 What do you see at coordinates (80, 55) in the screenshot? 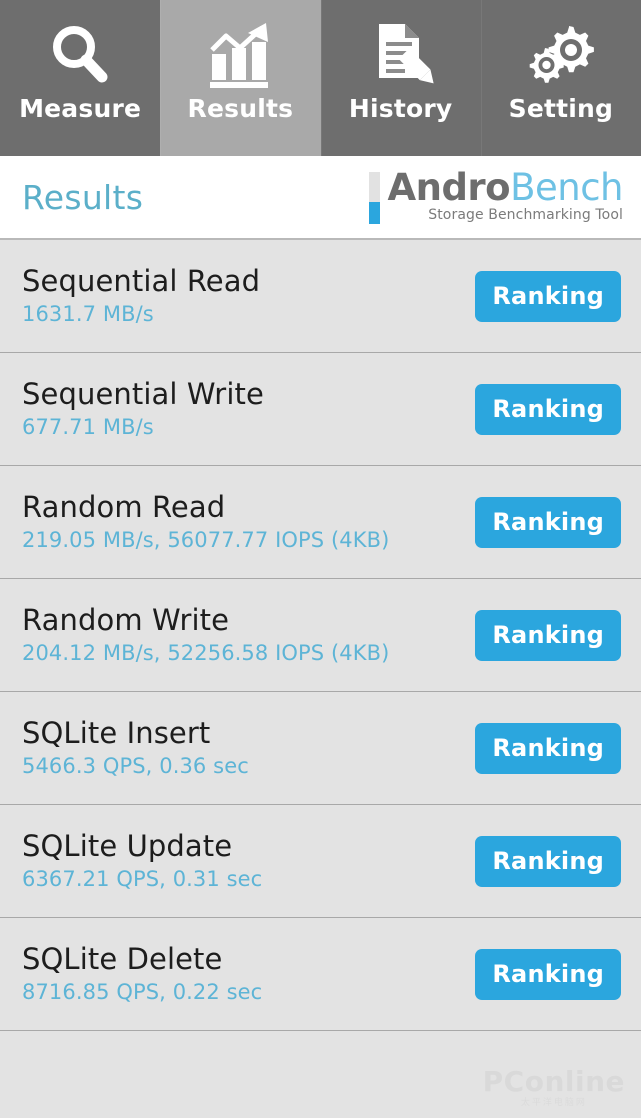
I see `magnifier-icon` at bounding box center [80, 55].